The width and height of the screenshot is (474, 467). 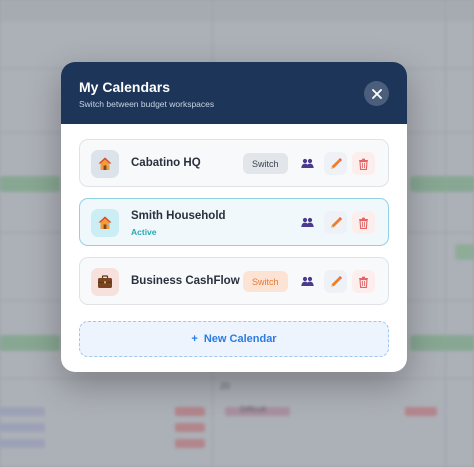 What do you see at coordinates (234, 222) in the screenshot?
I see `calendar-item-smith-household: Smith Household Active` at bounding box center [234, 222].